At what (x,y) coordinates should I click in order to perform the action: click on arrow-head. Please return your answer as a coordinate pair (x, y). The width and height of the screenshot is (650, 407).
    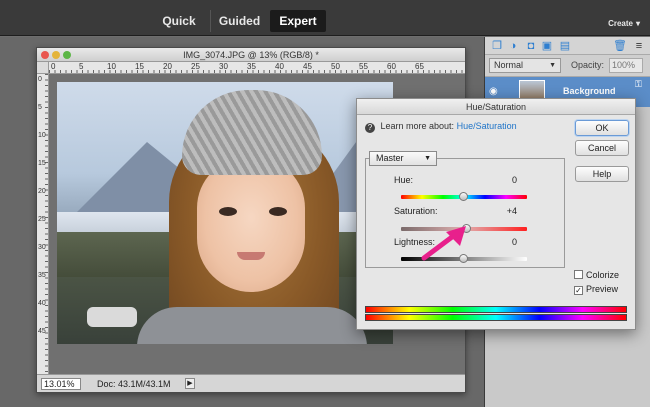
    Looking at the image, I should click on (456, 236).